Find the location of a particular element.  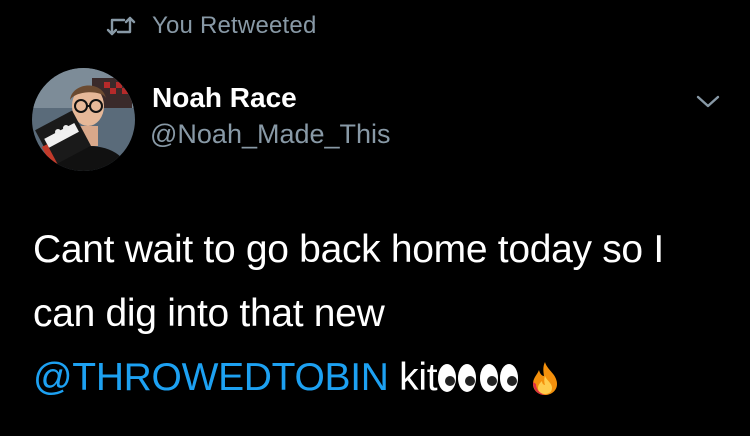

tweet-line-1: Cant wait to go back home today so I is located at coordinates (348, 249).